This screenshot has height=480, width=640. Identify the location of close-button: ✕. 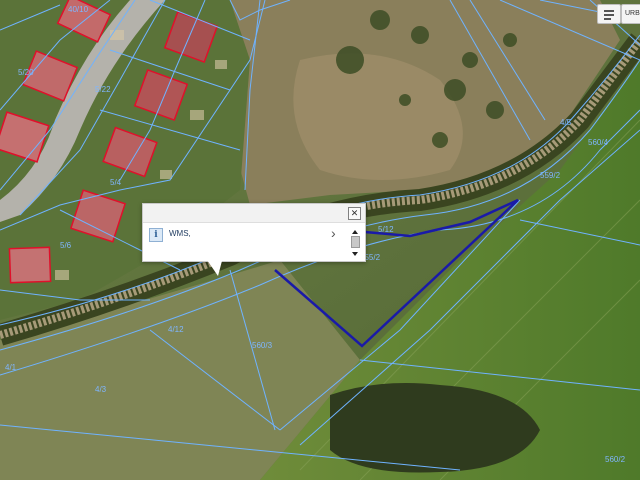
(354, 213).